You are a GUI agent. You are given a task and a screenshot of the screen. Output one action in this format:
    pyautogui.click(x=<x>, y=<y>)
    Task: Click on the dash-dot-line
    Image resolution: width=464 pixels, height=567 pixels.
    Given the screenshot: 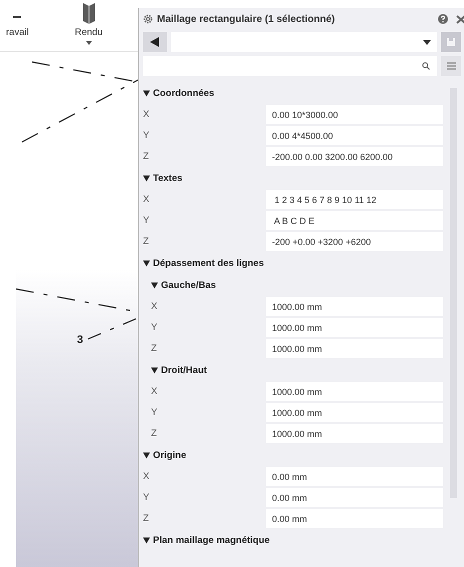 What is the action you would take?
    pyautogui.click(x=113, y=328)
    